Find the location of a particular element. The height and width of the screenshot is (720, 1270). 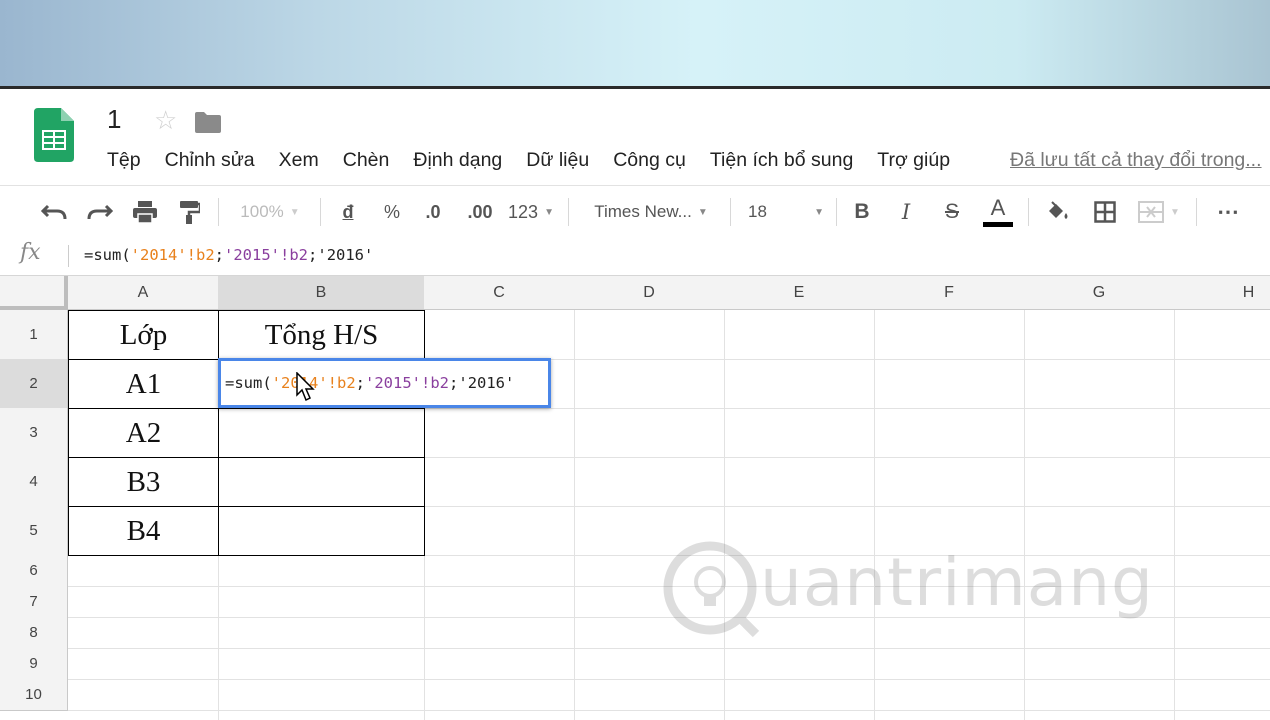

cell-b3 is located at coordinates (321, 433).